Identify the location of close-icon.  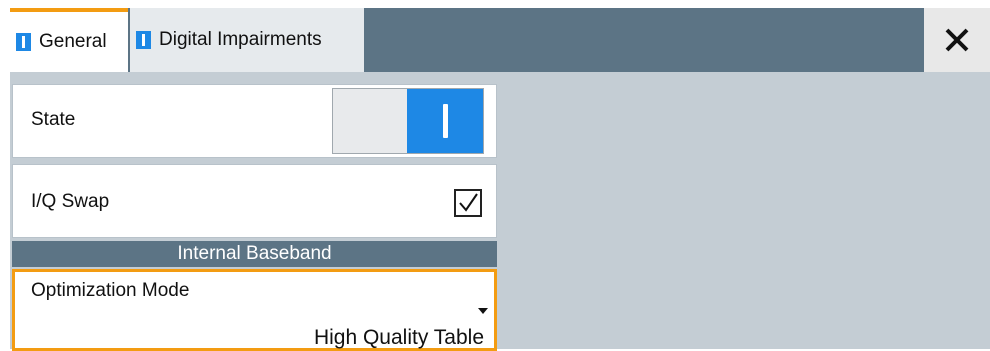
(957, 40).